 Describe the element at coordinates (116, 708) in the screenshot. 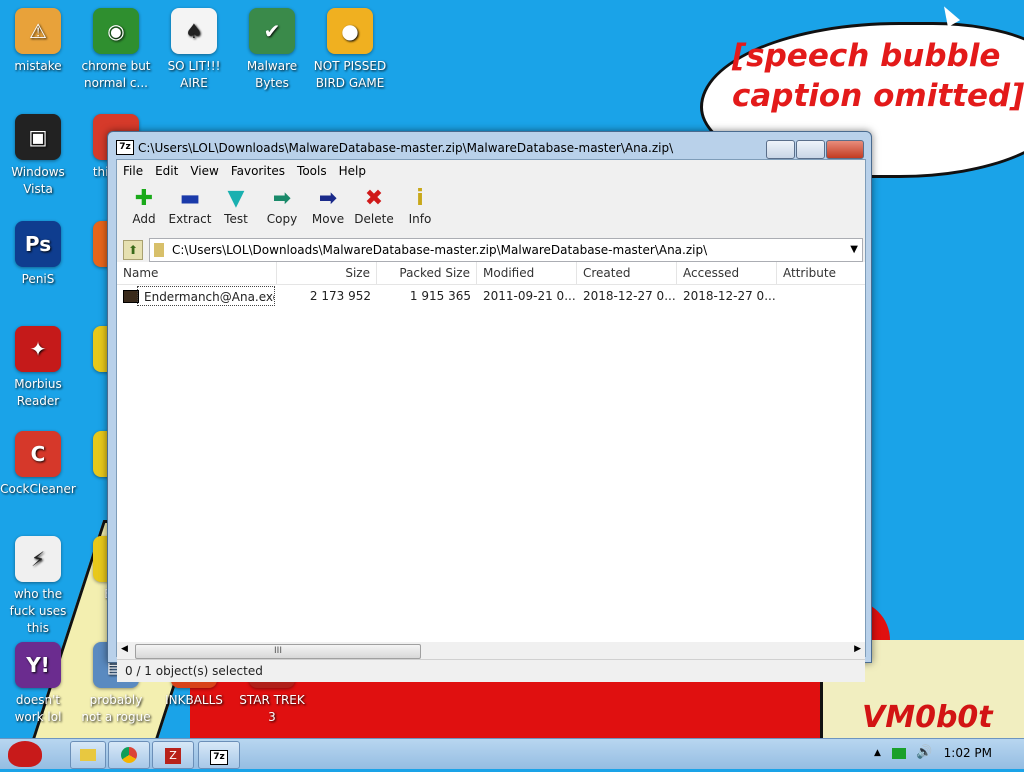

I see `desktop-icon-label: probably not a rogue` at that location.